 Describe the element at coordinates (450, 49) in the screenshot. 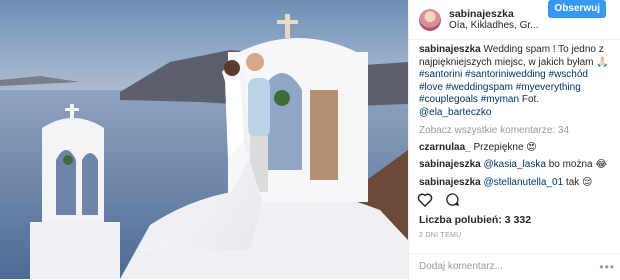

I see `caption-username: sabinajeszka` at that location.